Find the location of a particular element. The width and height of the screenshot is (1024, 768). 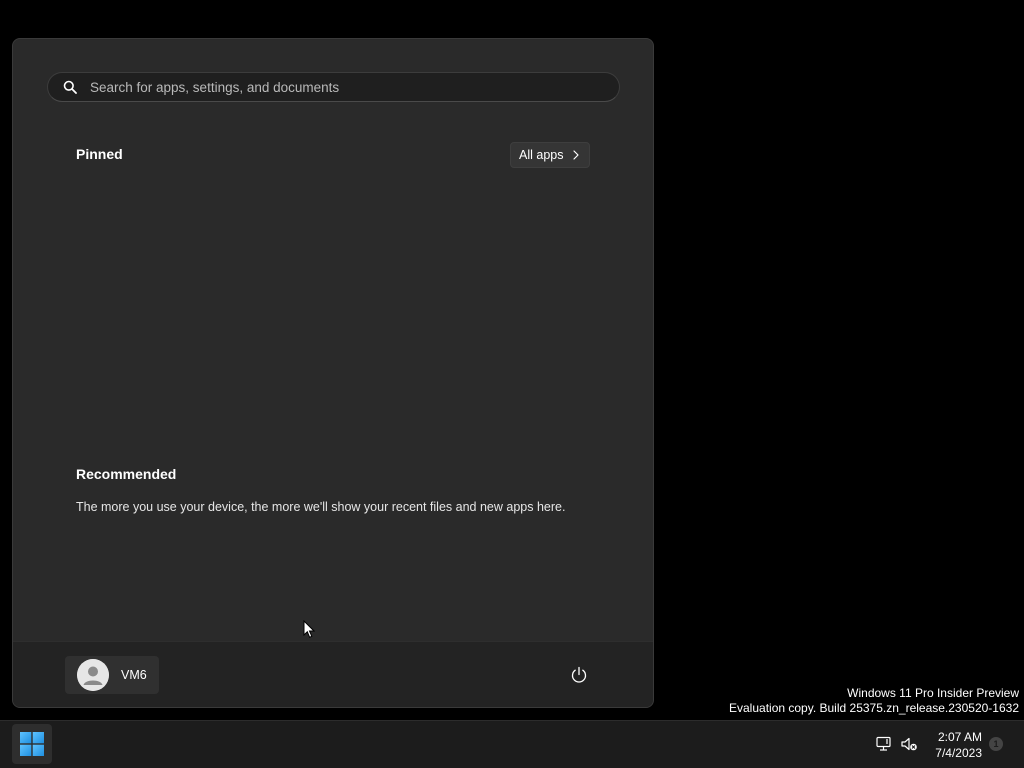

network-disconnected-icon is located at coordinates (884, 744).